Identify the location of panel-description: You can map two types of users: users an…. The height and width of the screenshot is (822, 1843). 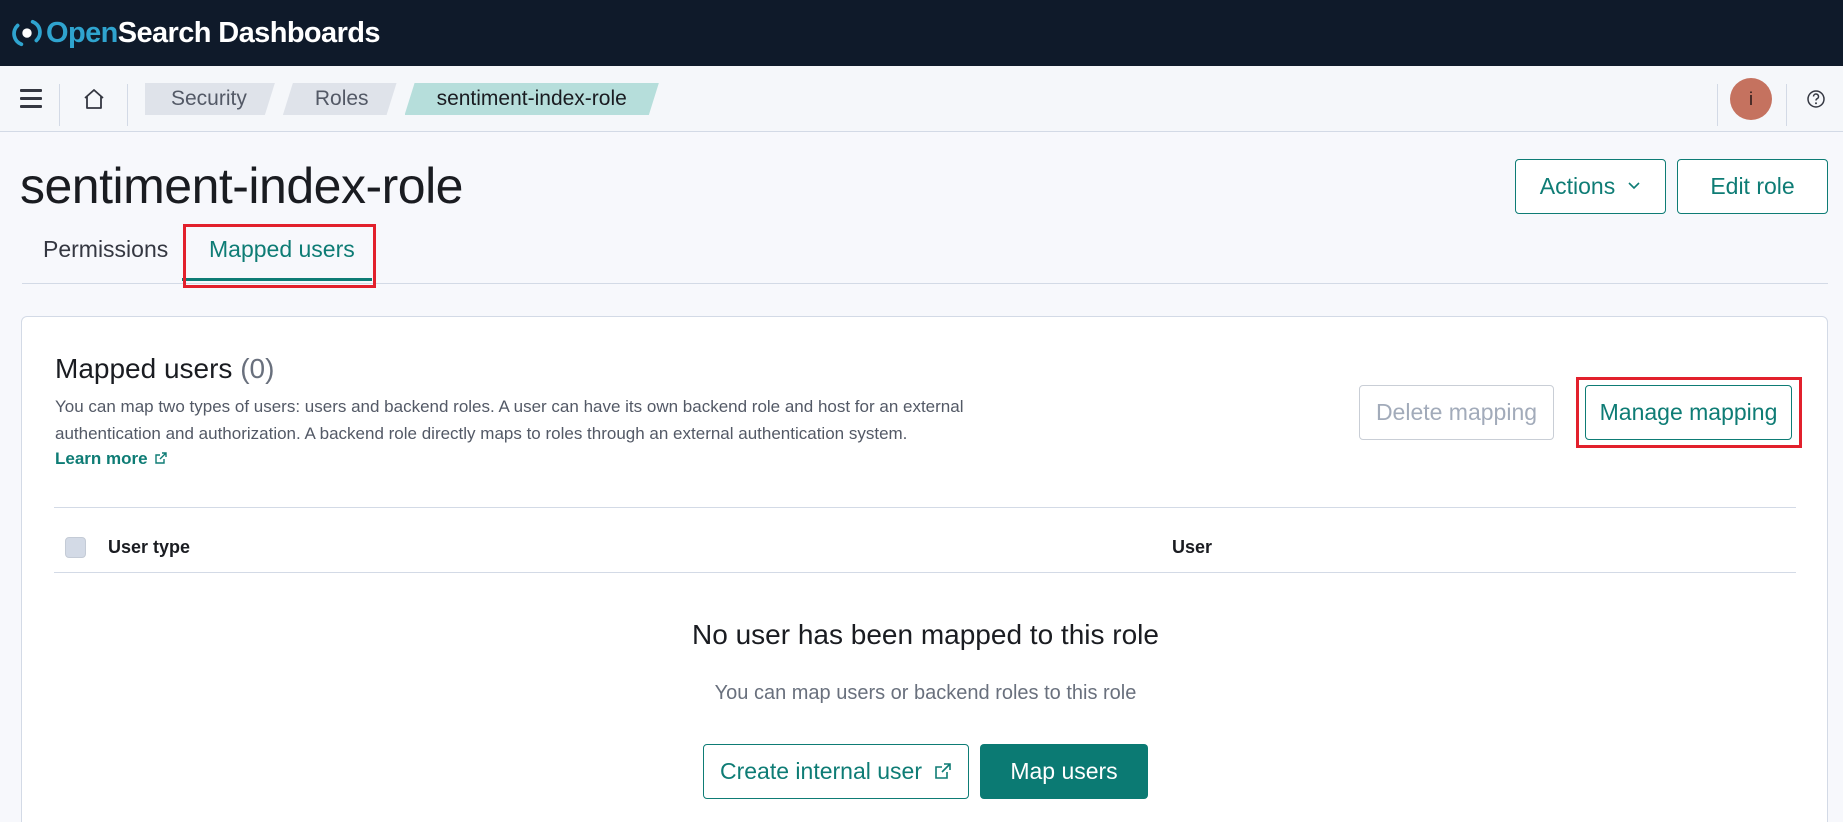
(515, 420).